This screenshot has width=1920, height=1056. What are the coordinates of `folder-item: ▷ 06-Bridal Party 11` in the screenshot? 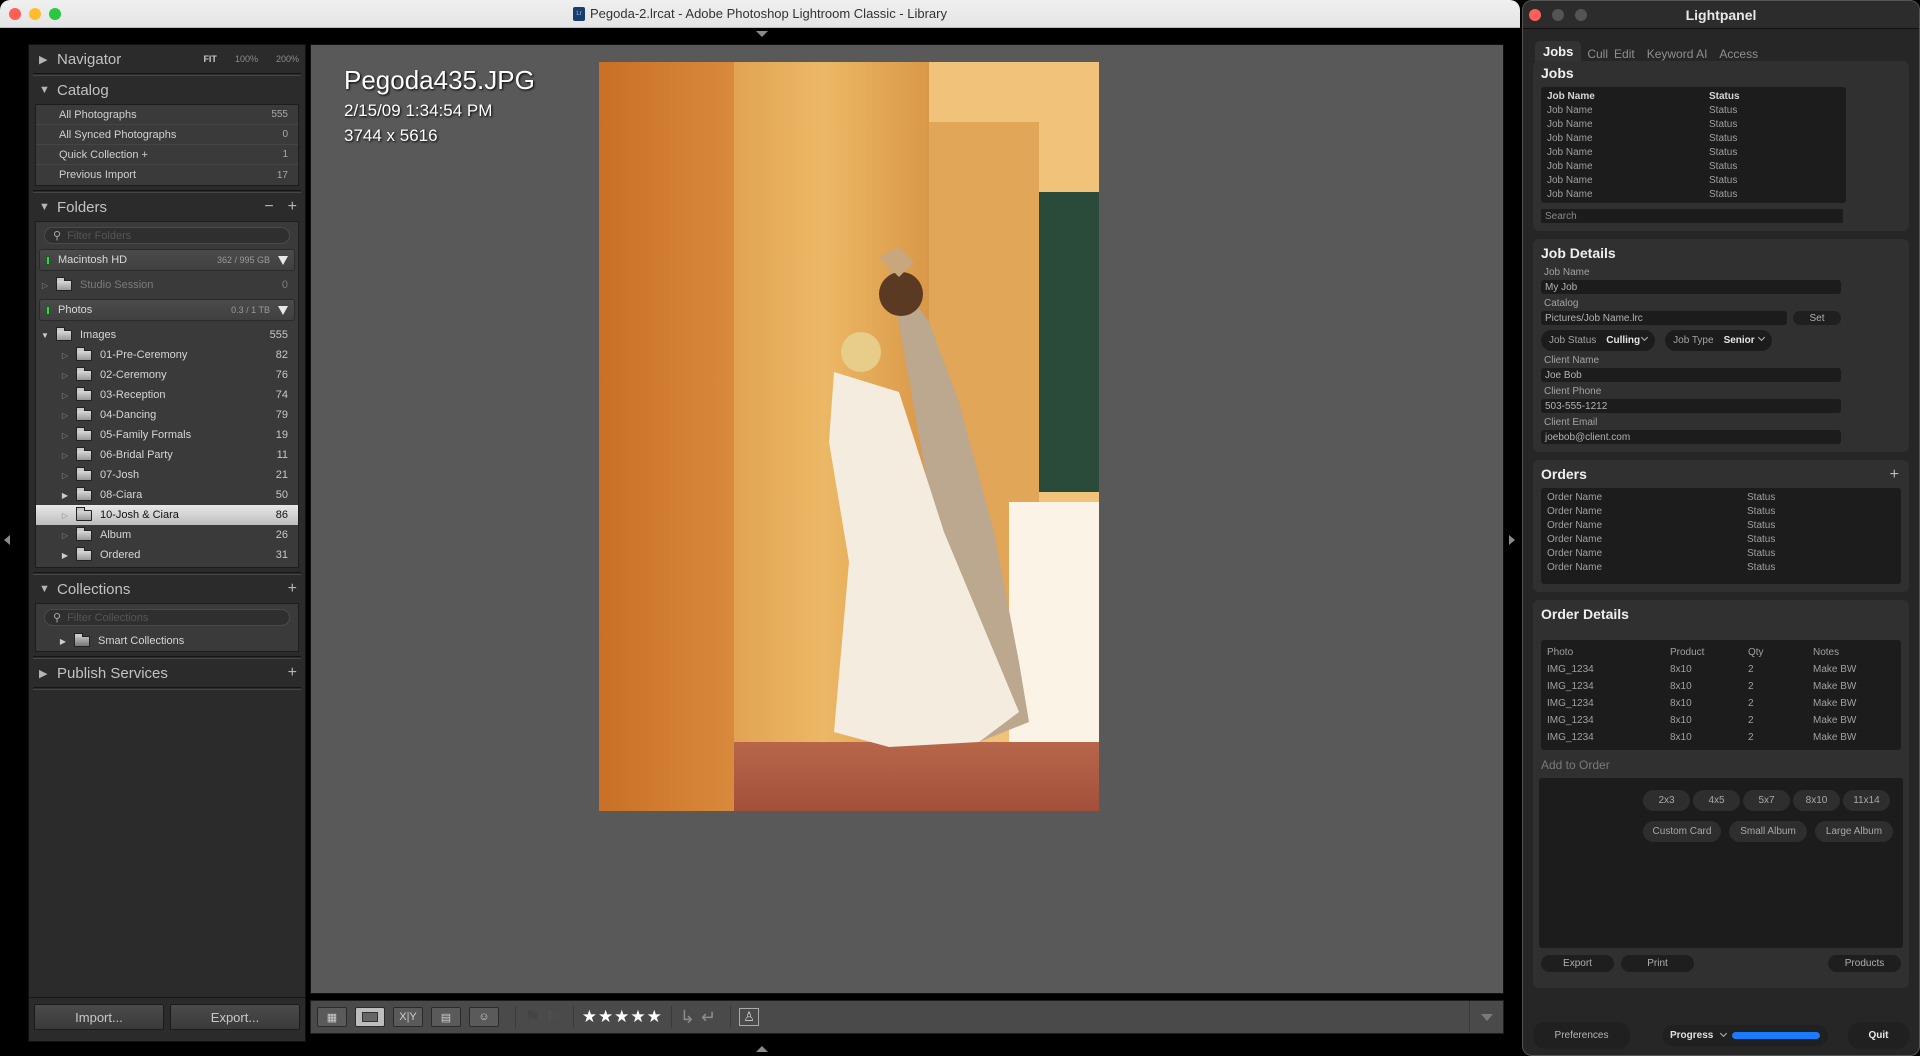 It's located at (167, 455).